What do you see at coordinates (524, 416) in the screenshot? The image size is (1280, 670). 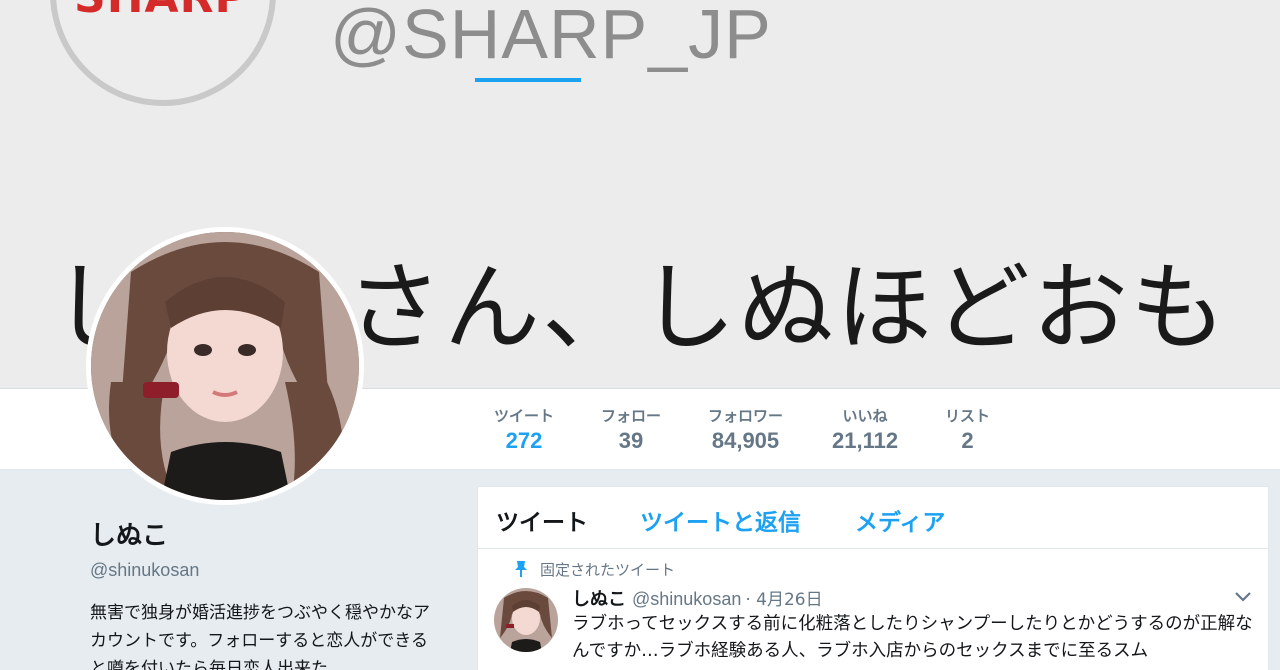 I see `stat-label: ツイート` at bounding box center [524, 416].